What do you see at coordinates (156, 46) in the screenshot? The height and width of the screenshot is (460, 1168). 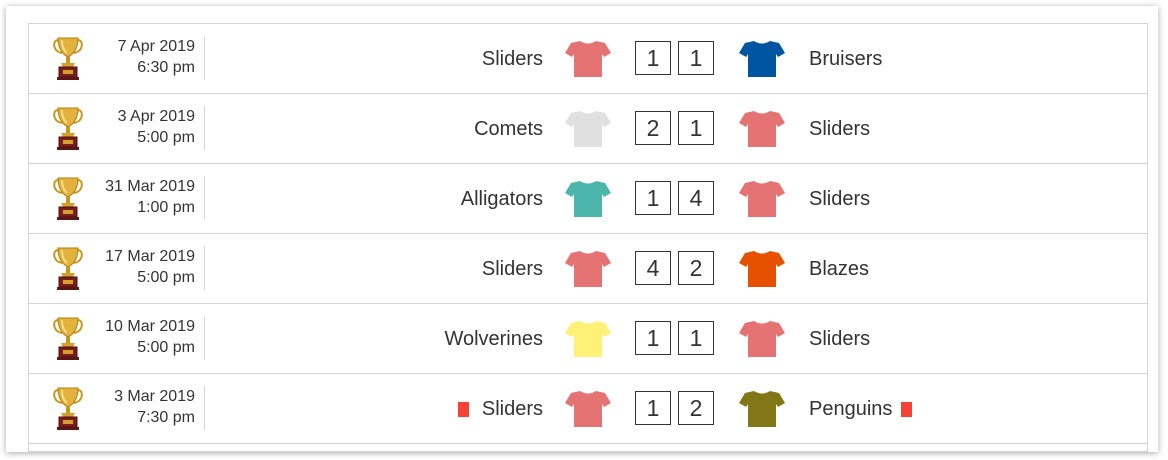 I see `match-date: 7 Apr 2019` at bounding box center [156, 46].